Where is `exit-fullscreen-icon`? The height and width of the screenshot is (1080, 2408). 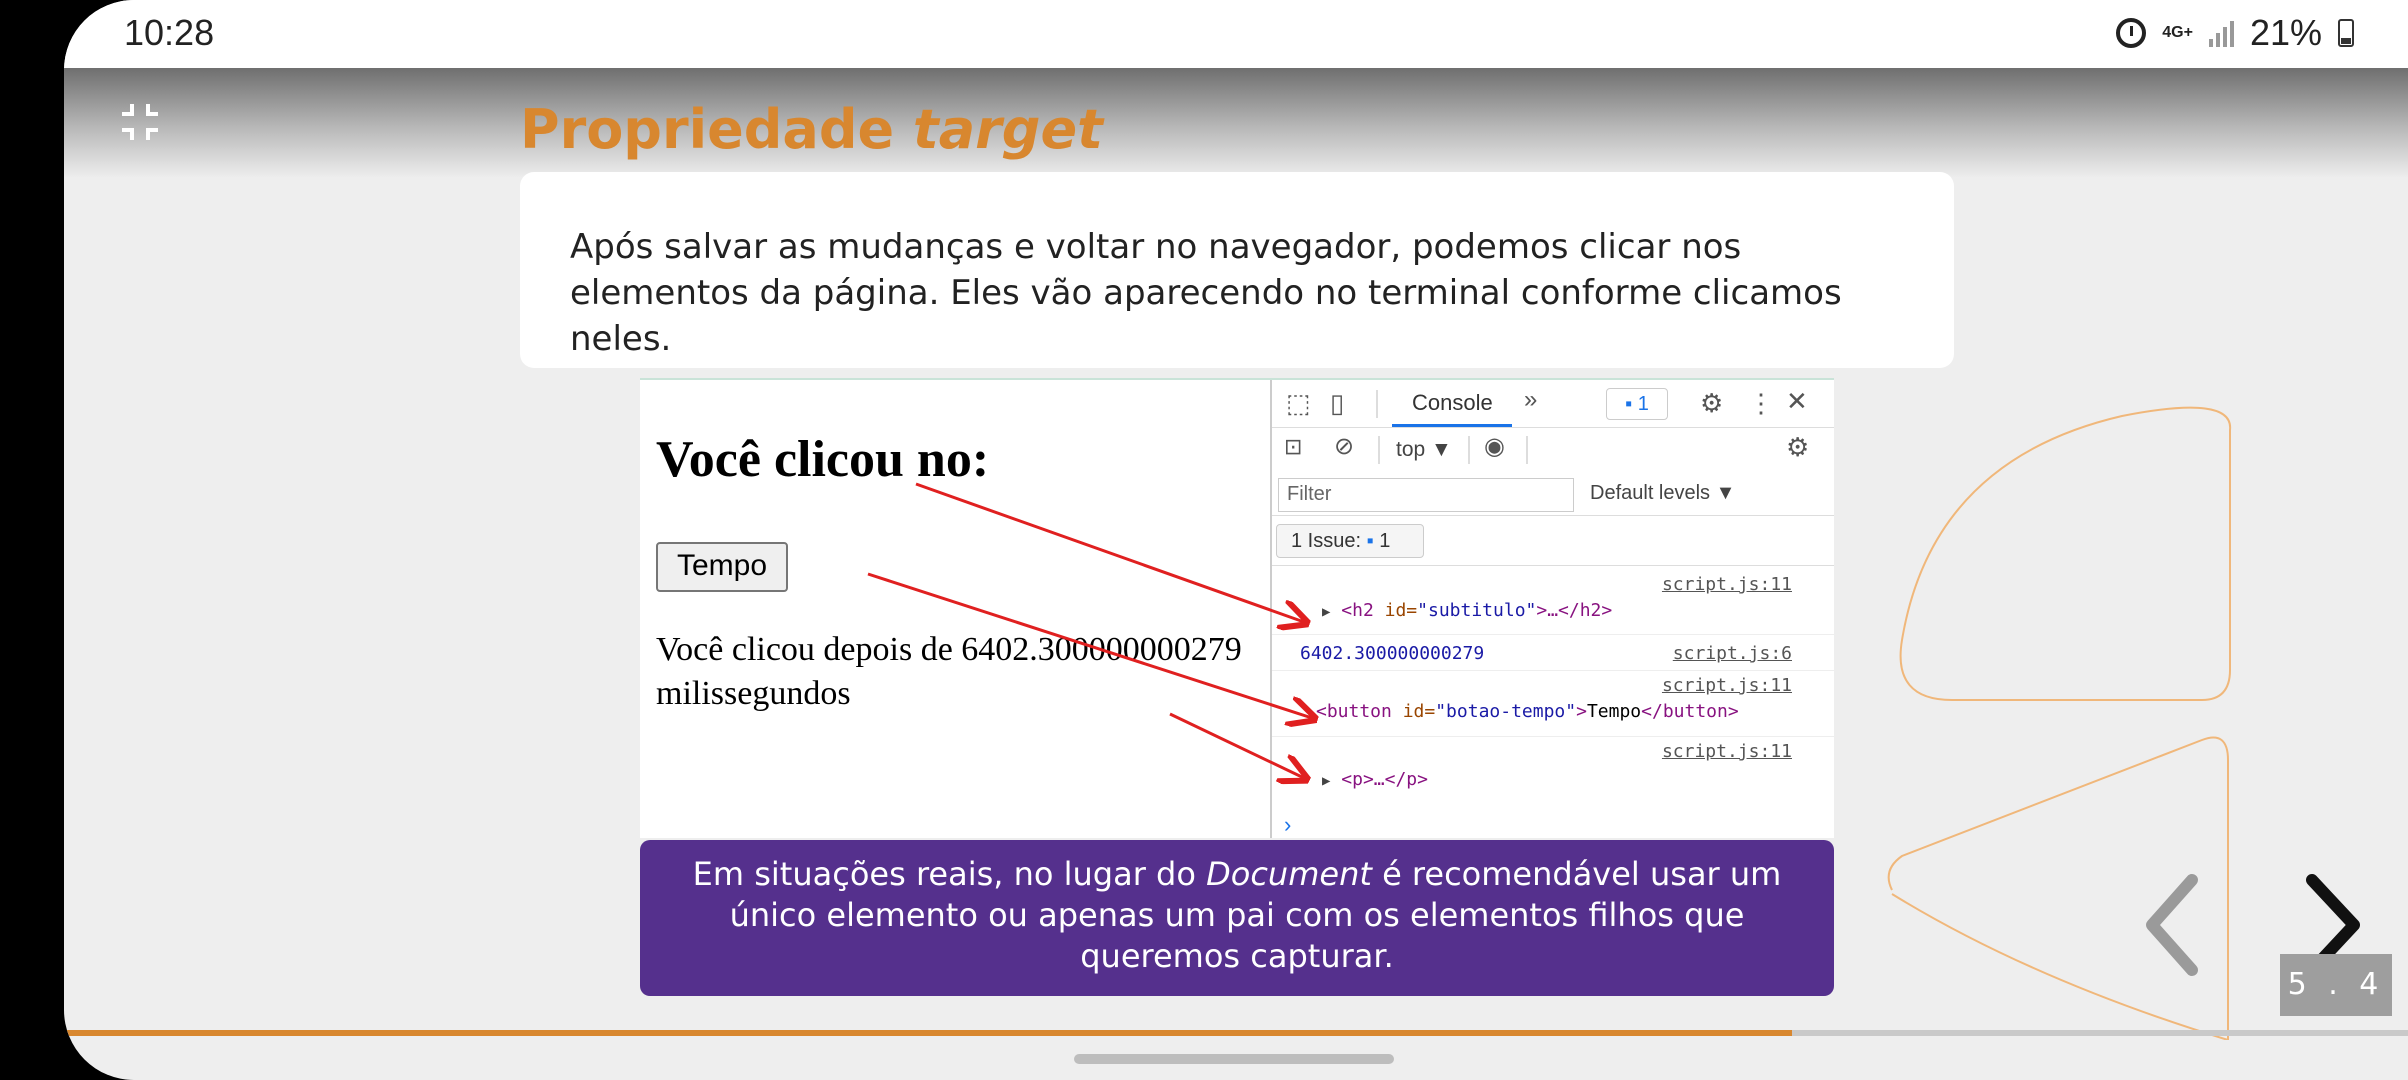
exit-fullscreen-icon is located at coordinates (140, 122).